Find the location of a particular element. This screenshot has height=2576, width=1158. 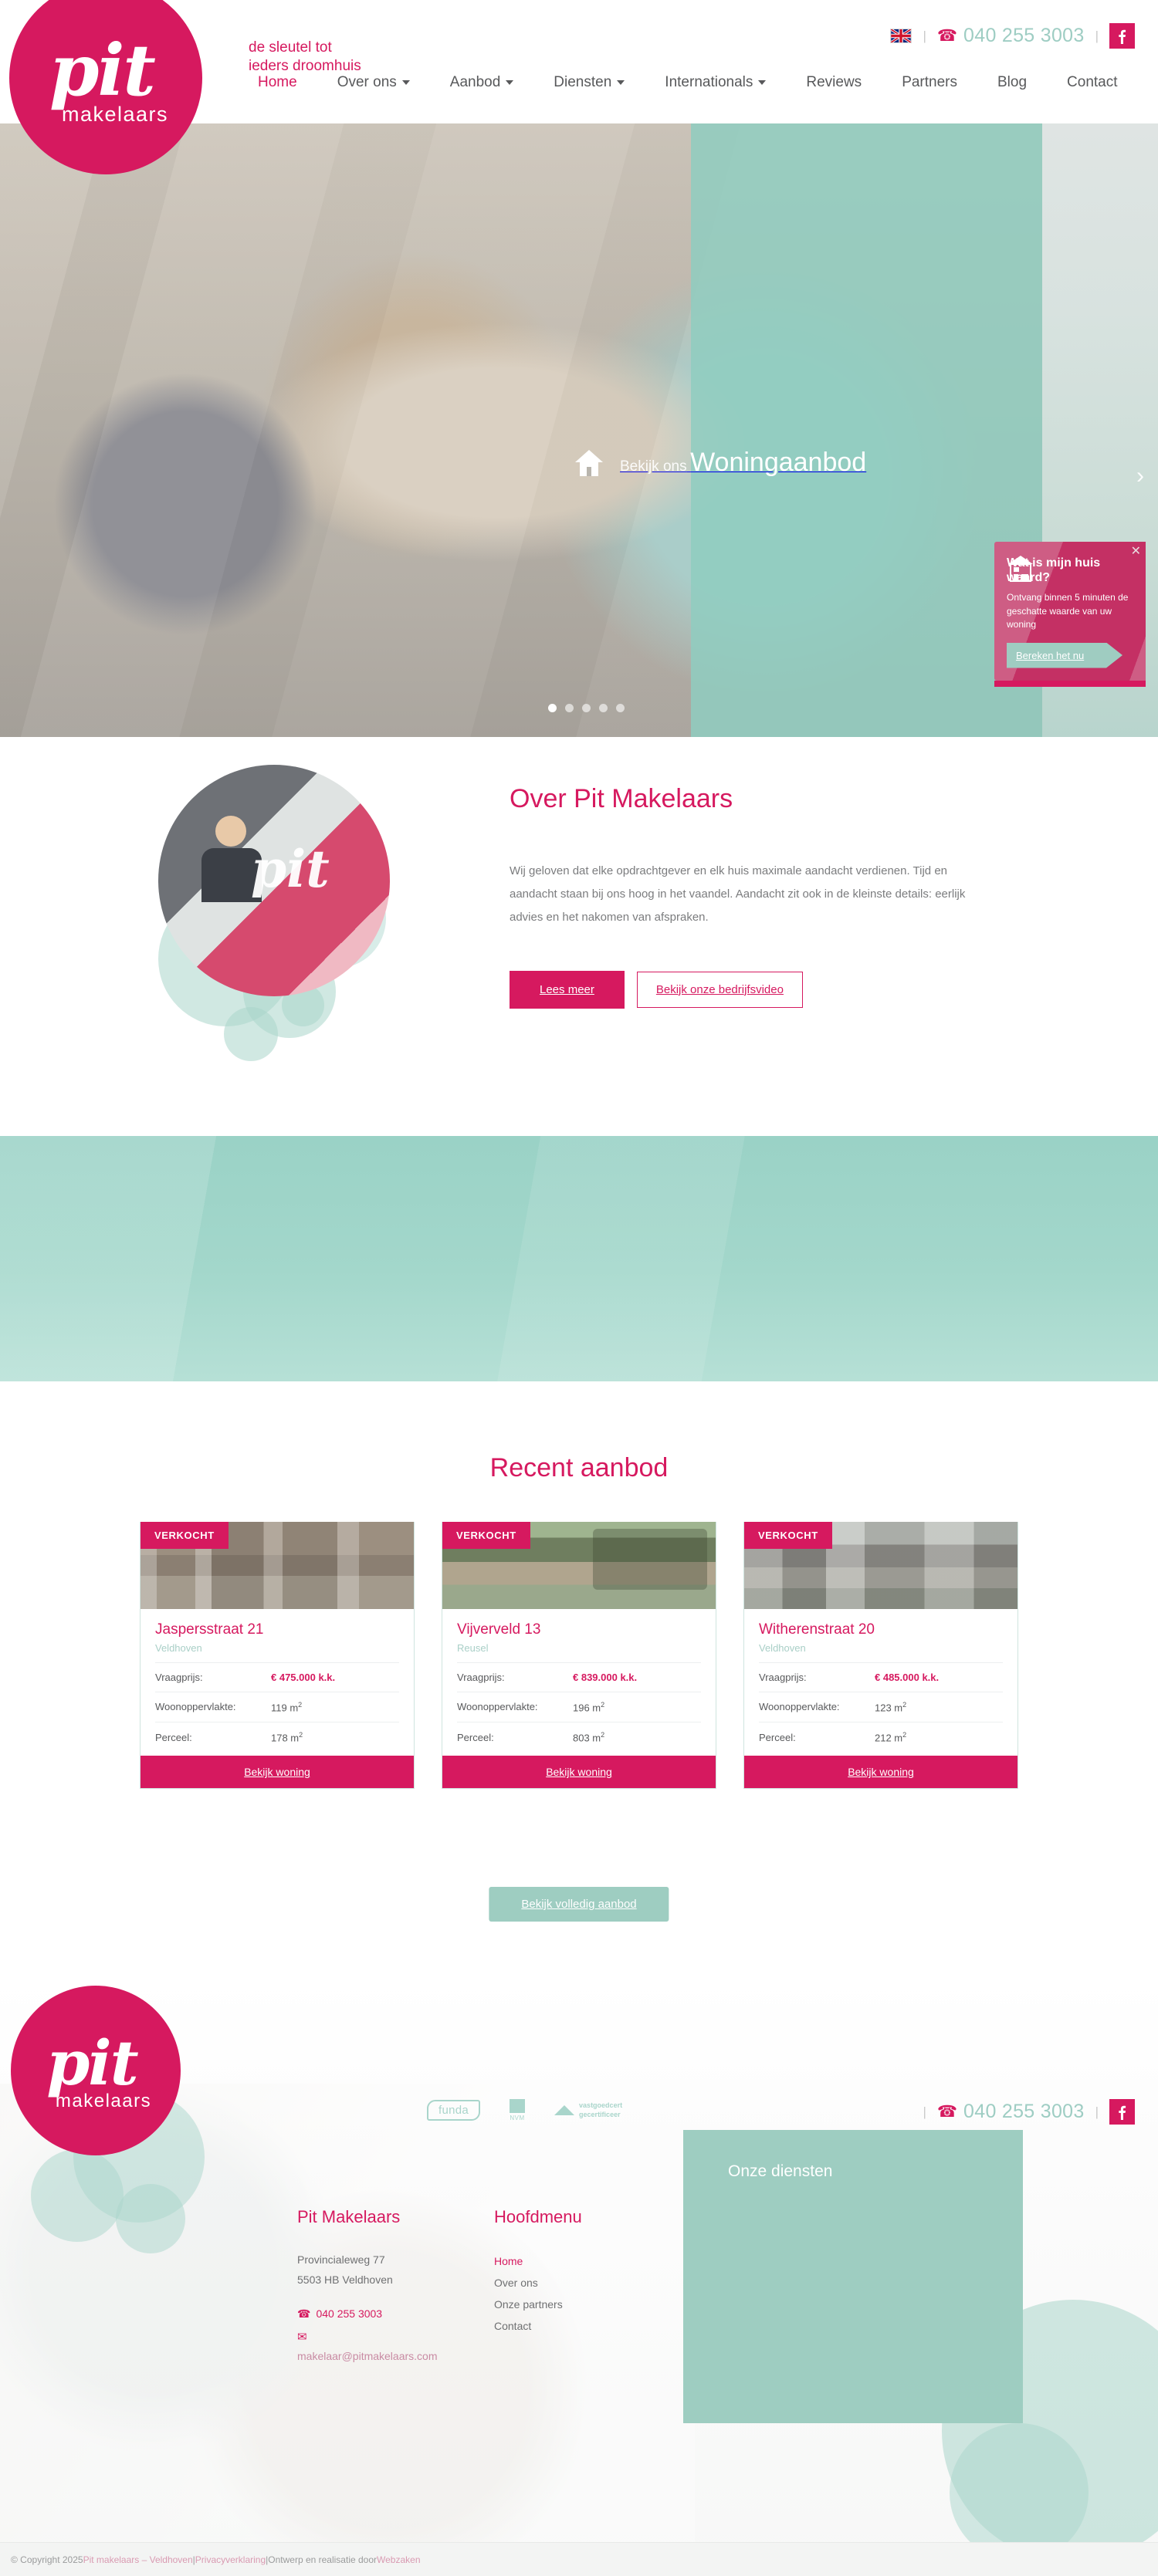

nav-item-diensten: Diensten is located at coordinates (589, 82).